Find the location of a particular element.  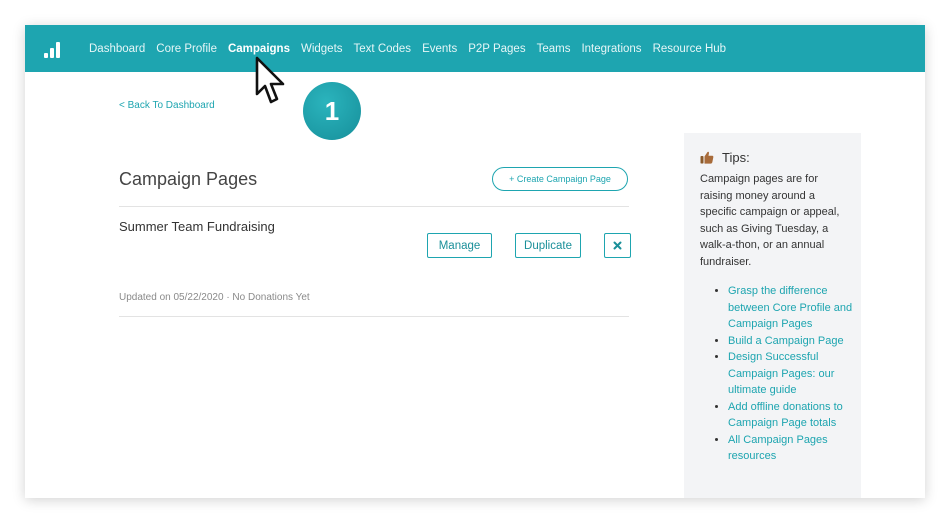

nav-item-p2p-pages: P2P Pages is located at coordinates (496, 49).